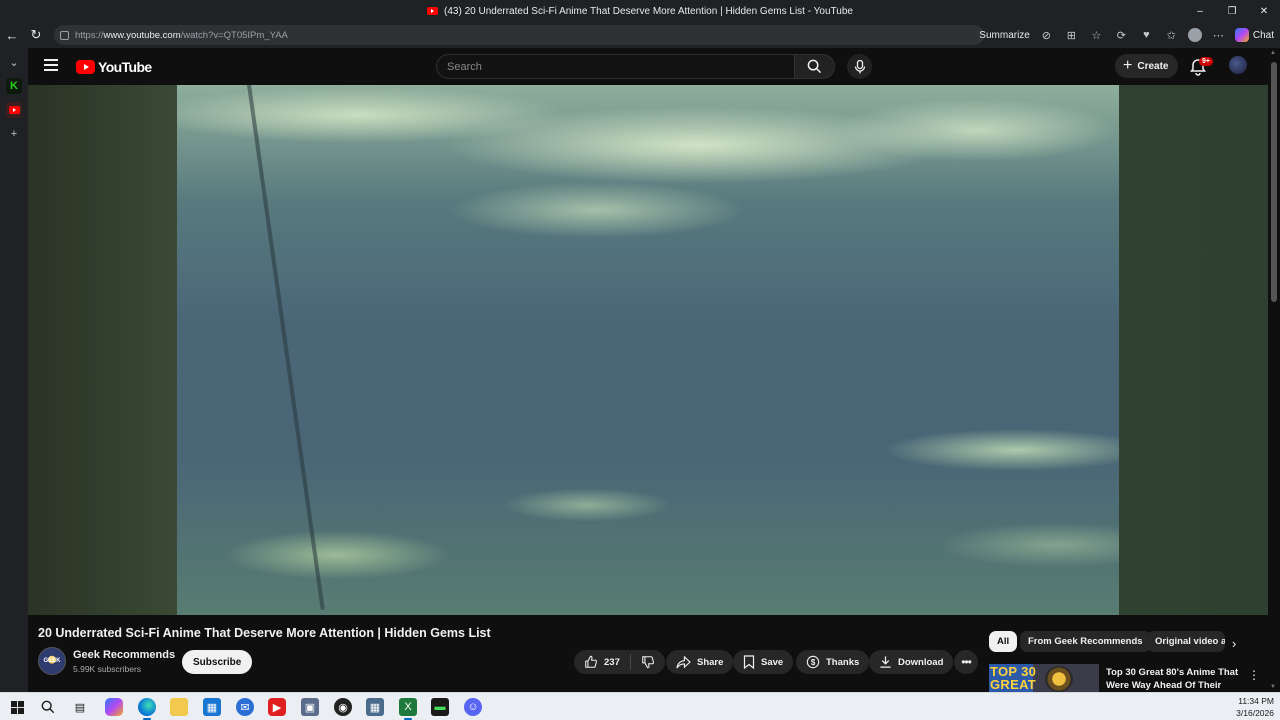 The image size is (1280, 720). I want to click on copilot-icon, so click(1241, 35).